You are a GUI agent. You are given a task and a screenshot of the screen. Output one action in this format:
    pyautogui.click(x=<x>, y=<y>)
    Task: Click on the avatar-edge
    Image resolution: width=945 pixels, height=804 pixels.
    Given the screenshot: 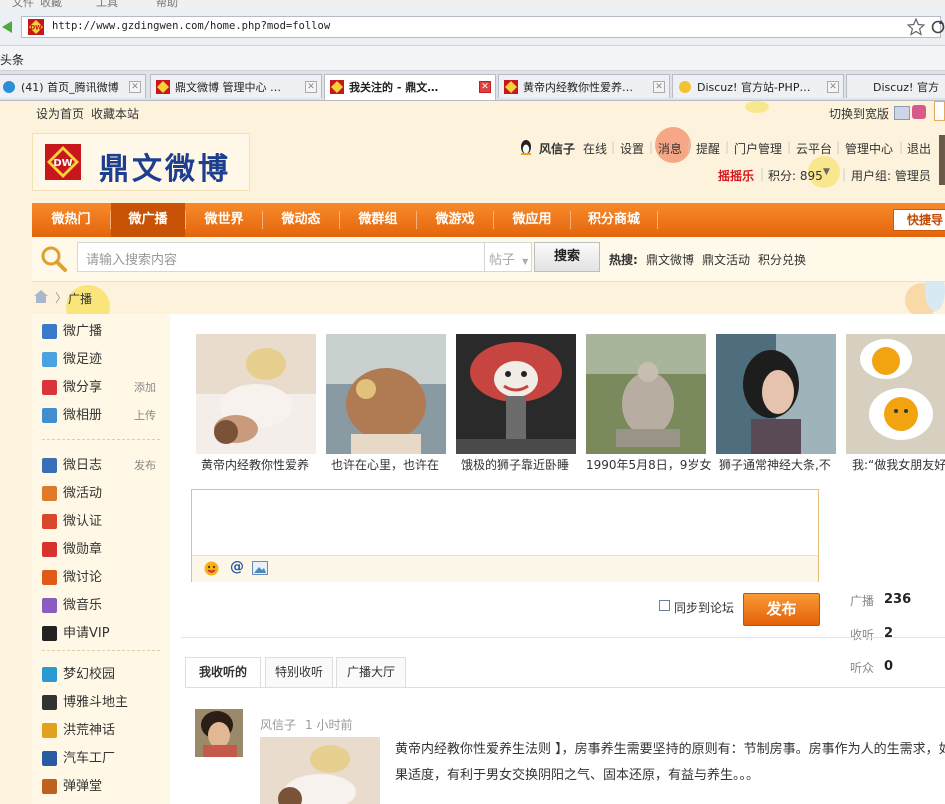 What is the action you would take?
    pyautogui.click(x=942, y=160)
    